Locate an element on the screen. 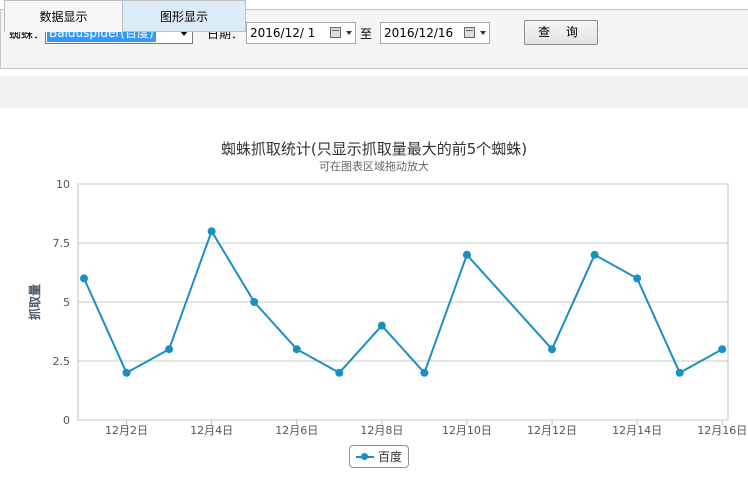 This screenshot has height=479, width=748. y-tick-label: 10 is located at coordinates (63, 184).